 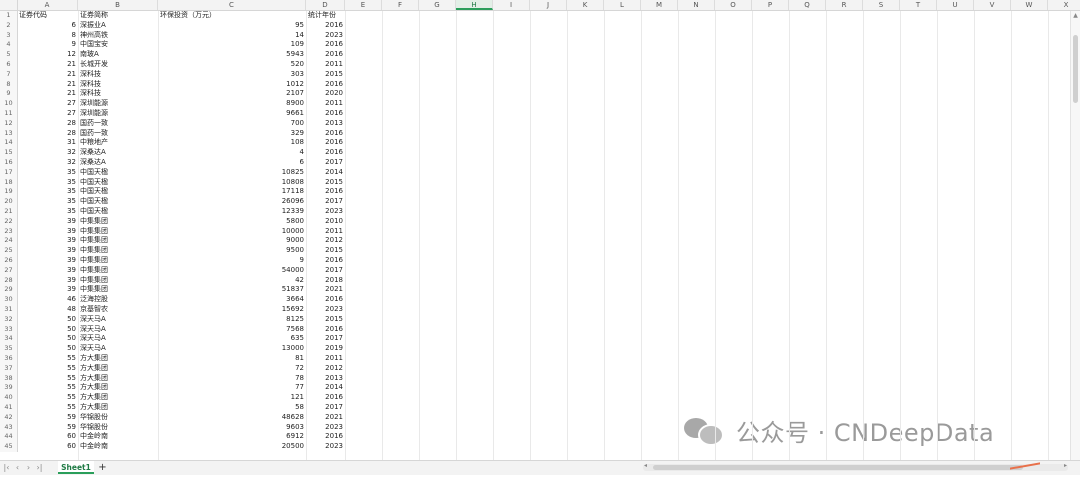 I want to click on cell-invest: 26096, so click(x=232, y=202).